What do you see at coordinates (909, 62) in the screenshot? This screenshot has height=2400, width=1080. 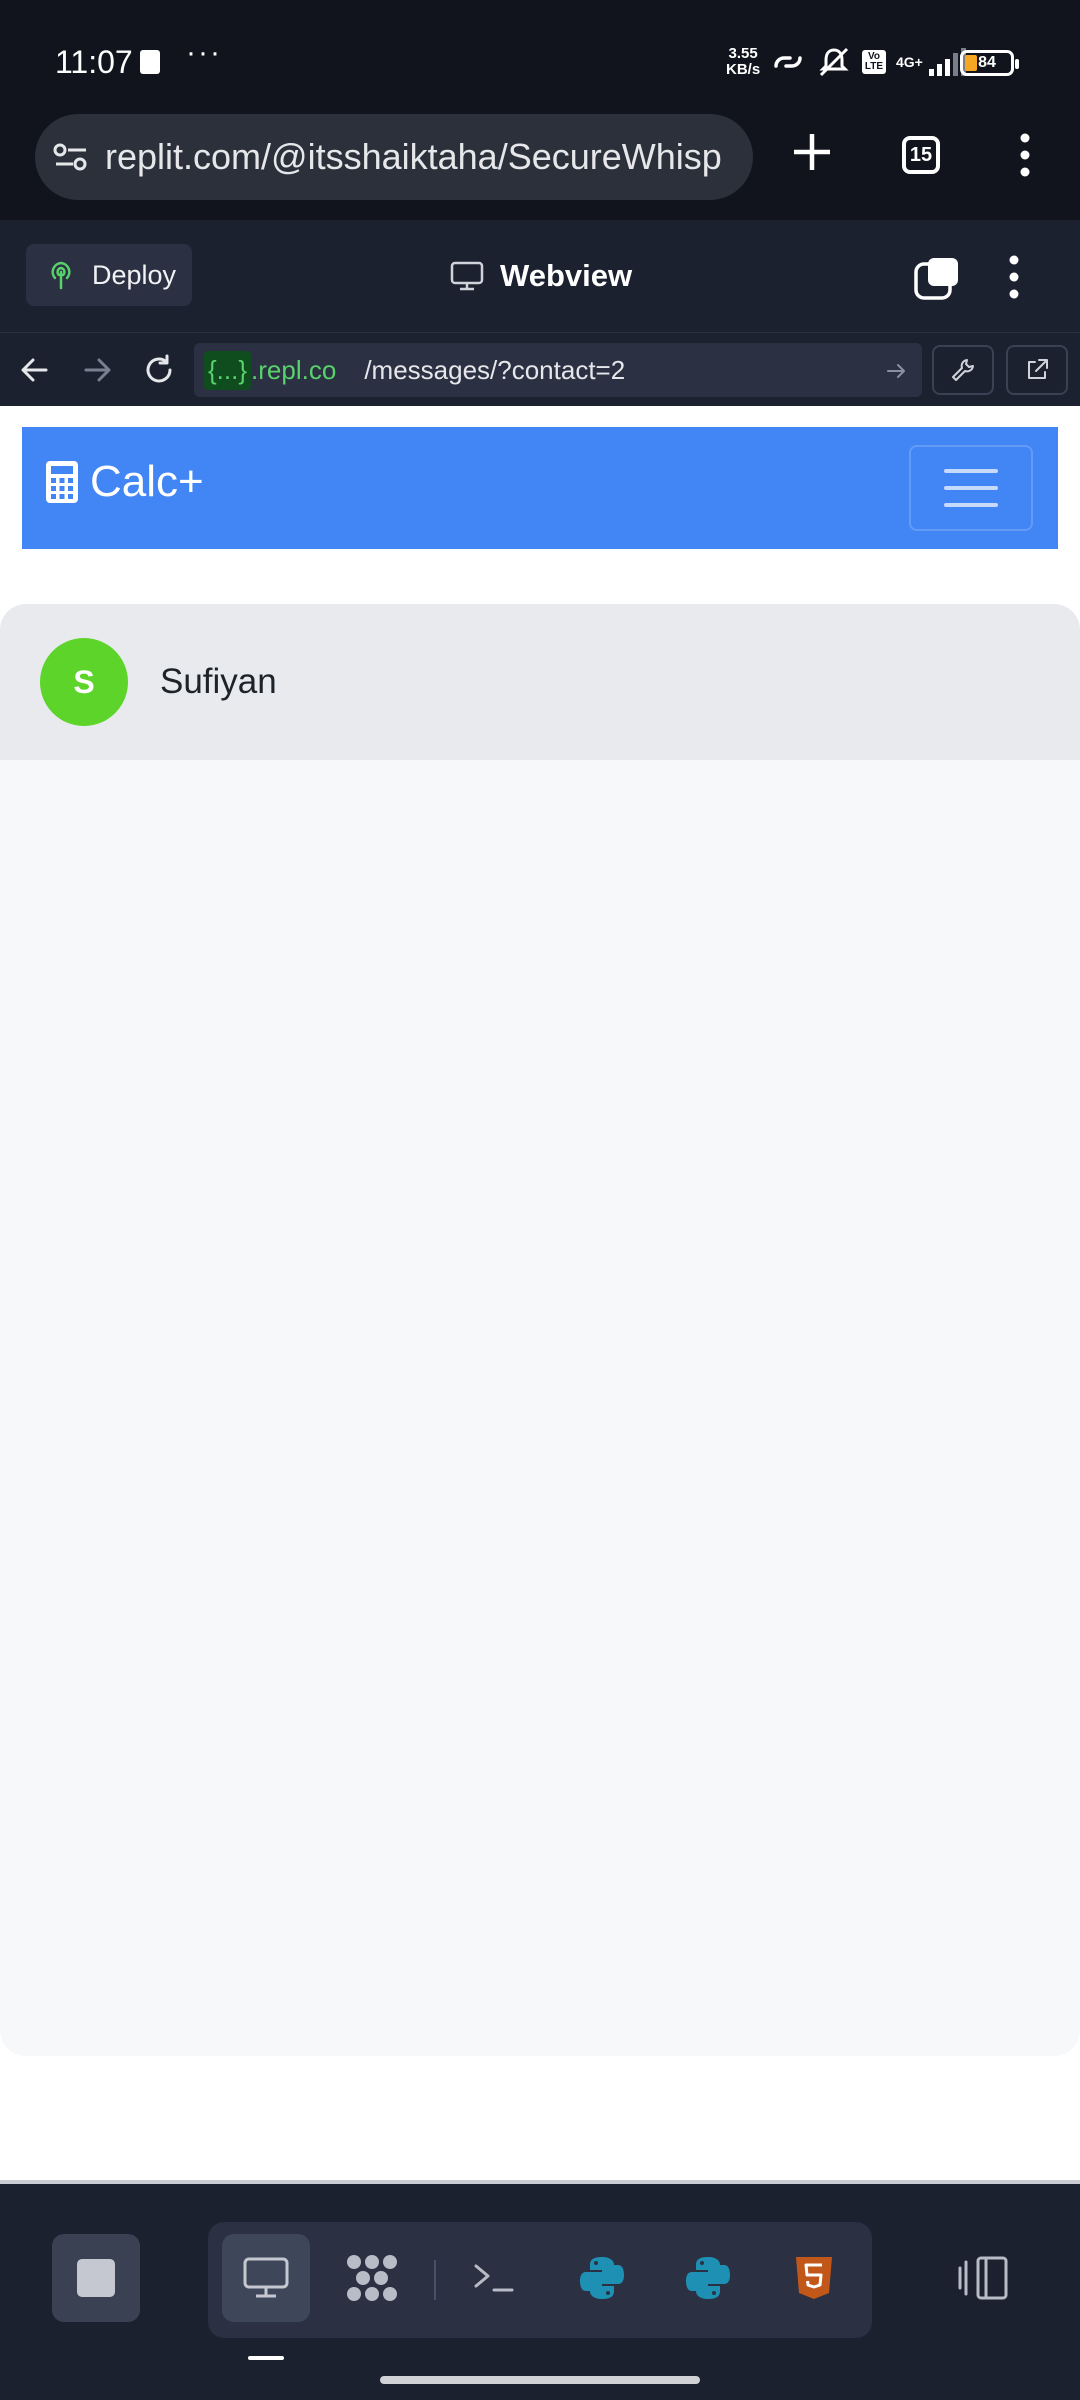 I see `network-type: 4G+` at bounding box center [909, 62].